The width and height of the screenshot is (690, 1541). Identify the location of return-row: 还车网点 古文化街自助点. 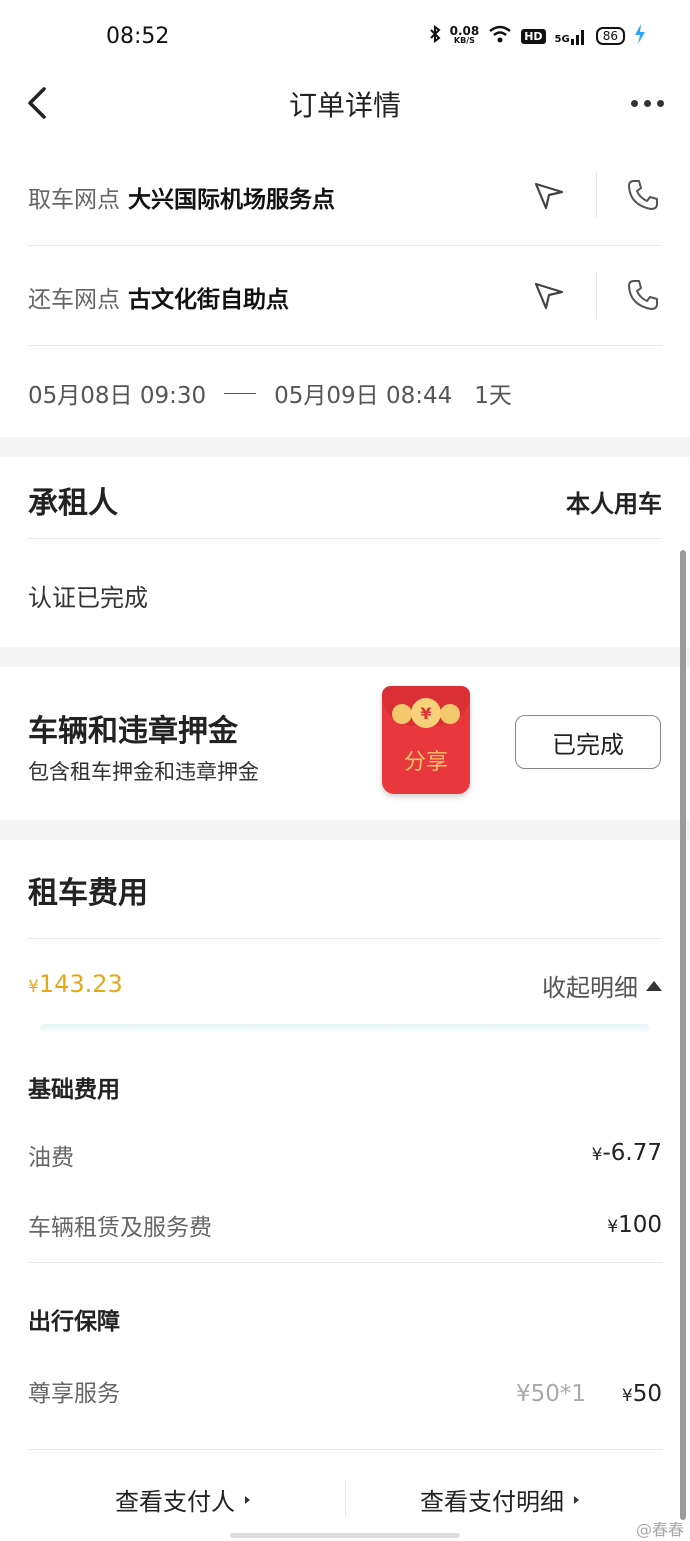
(158, 297).